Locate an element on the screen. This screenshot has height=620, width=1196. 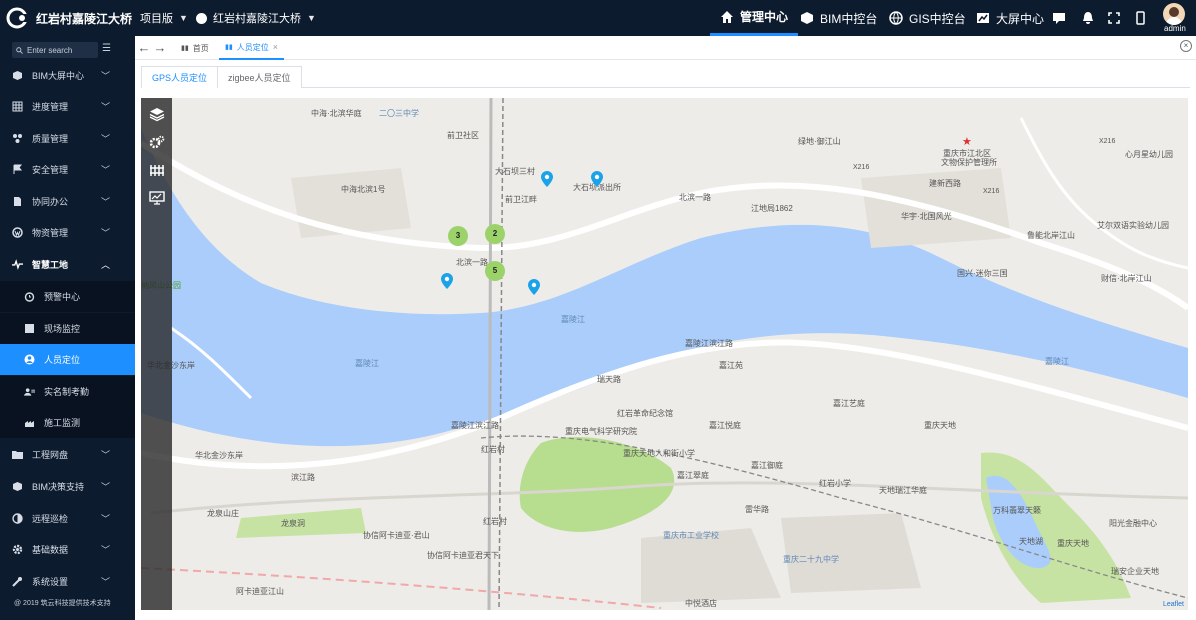
personnel-cluster: 3 is located at coordinates (458, 236).